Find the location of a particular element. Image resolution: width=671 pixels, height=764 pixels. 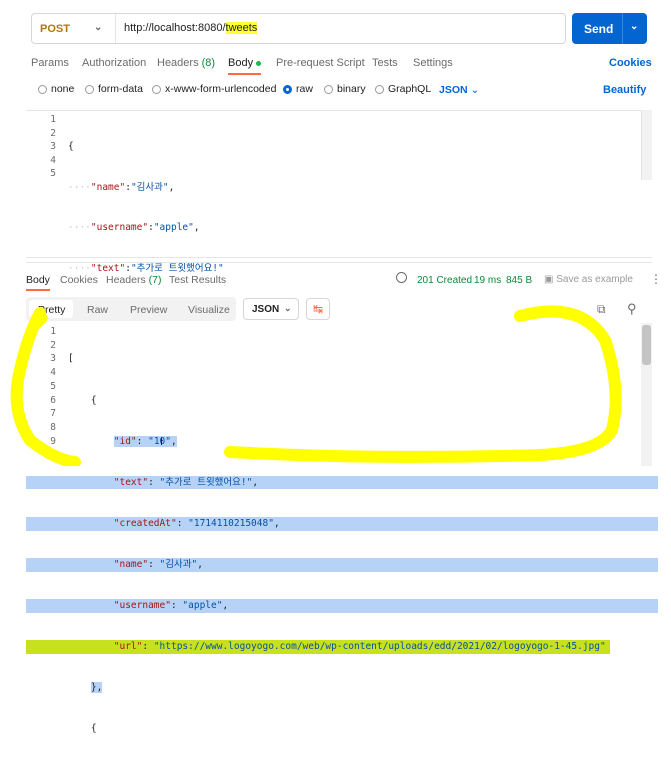

globe-icon is located at coordinates (401, 277).